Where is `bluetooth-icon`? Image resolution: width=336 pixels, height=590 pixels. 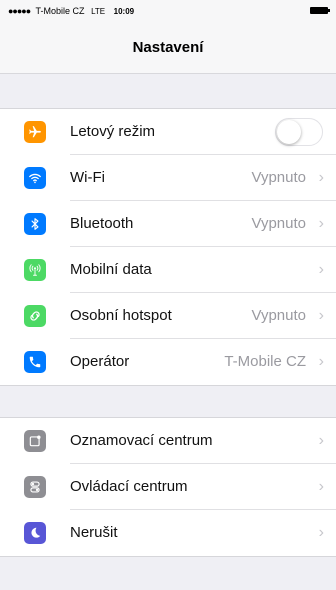
bluetooth-icon is located at coordinates (35, 224).